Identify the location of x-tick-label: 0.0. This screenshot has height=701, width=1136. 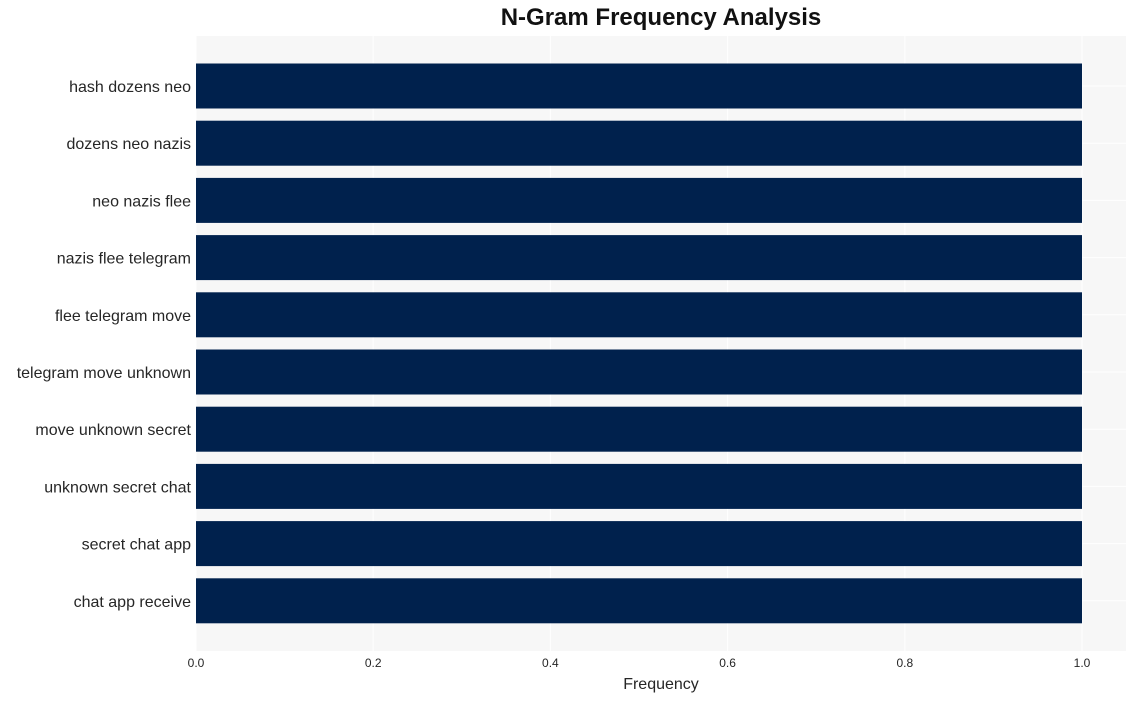
(196, 663).